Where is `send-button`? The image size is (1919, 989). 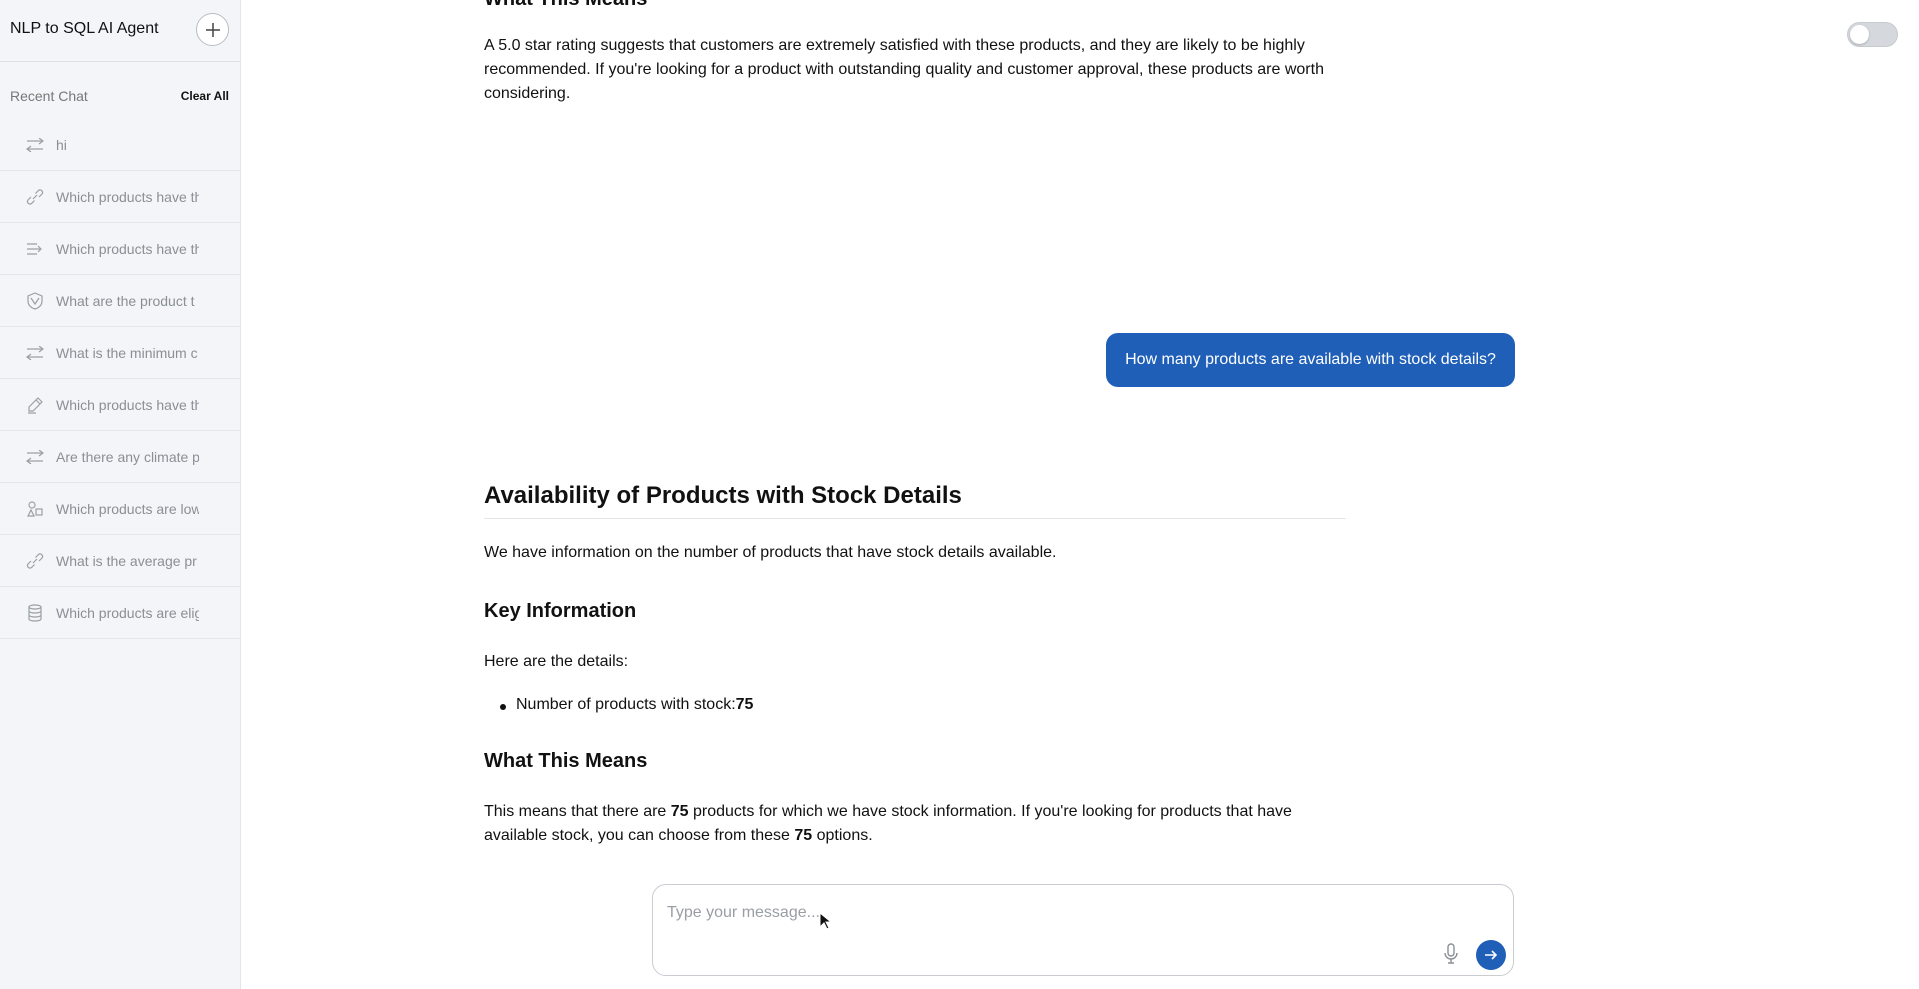 send-button is located at coordinates (1491, 955).